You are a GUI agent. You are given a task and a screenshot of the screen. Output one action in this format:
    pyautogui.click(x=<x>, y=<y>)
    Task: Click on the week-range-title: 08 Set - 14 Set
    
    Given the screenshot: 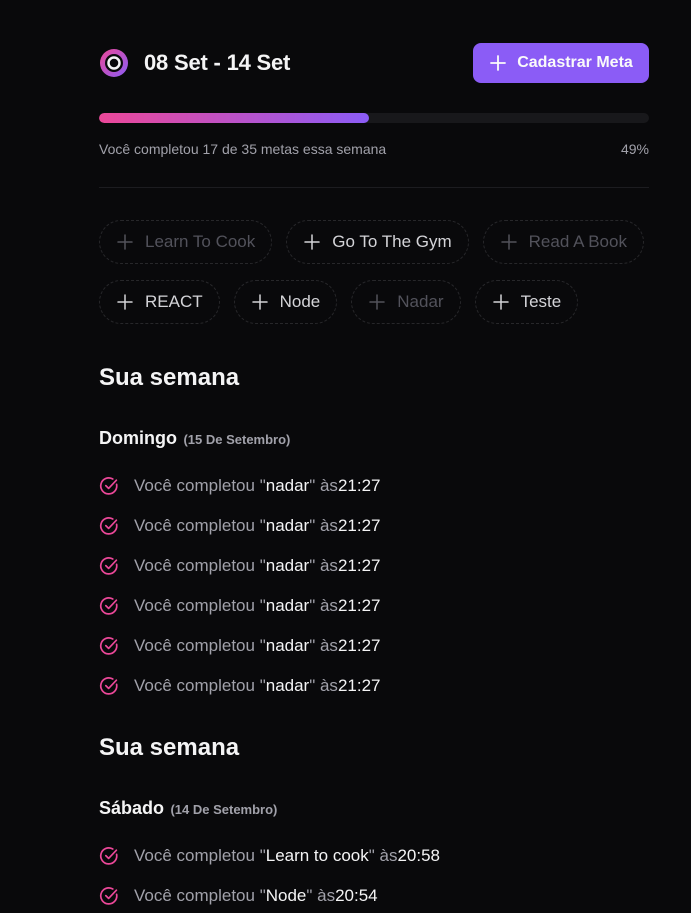 What is the action you would take?
    pyautogui.click(x=217, y=62)
    